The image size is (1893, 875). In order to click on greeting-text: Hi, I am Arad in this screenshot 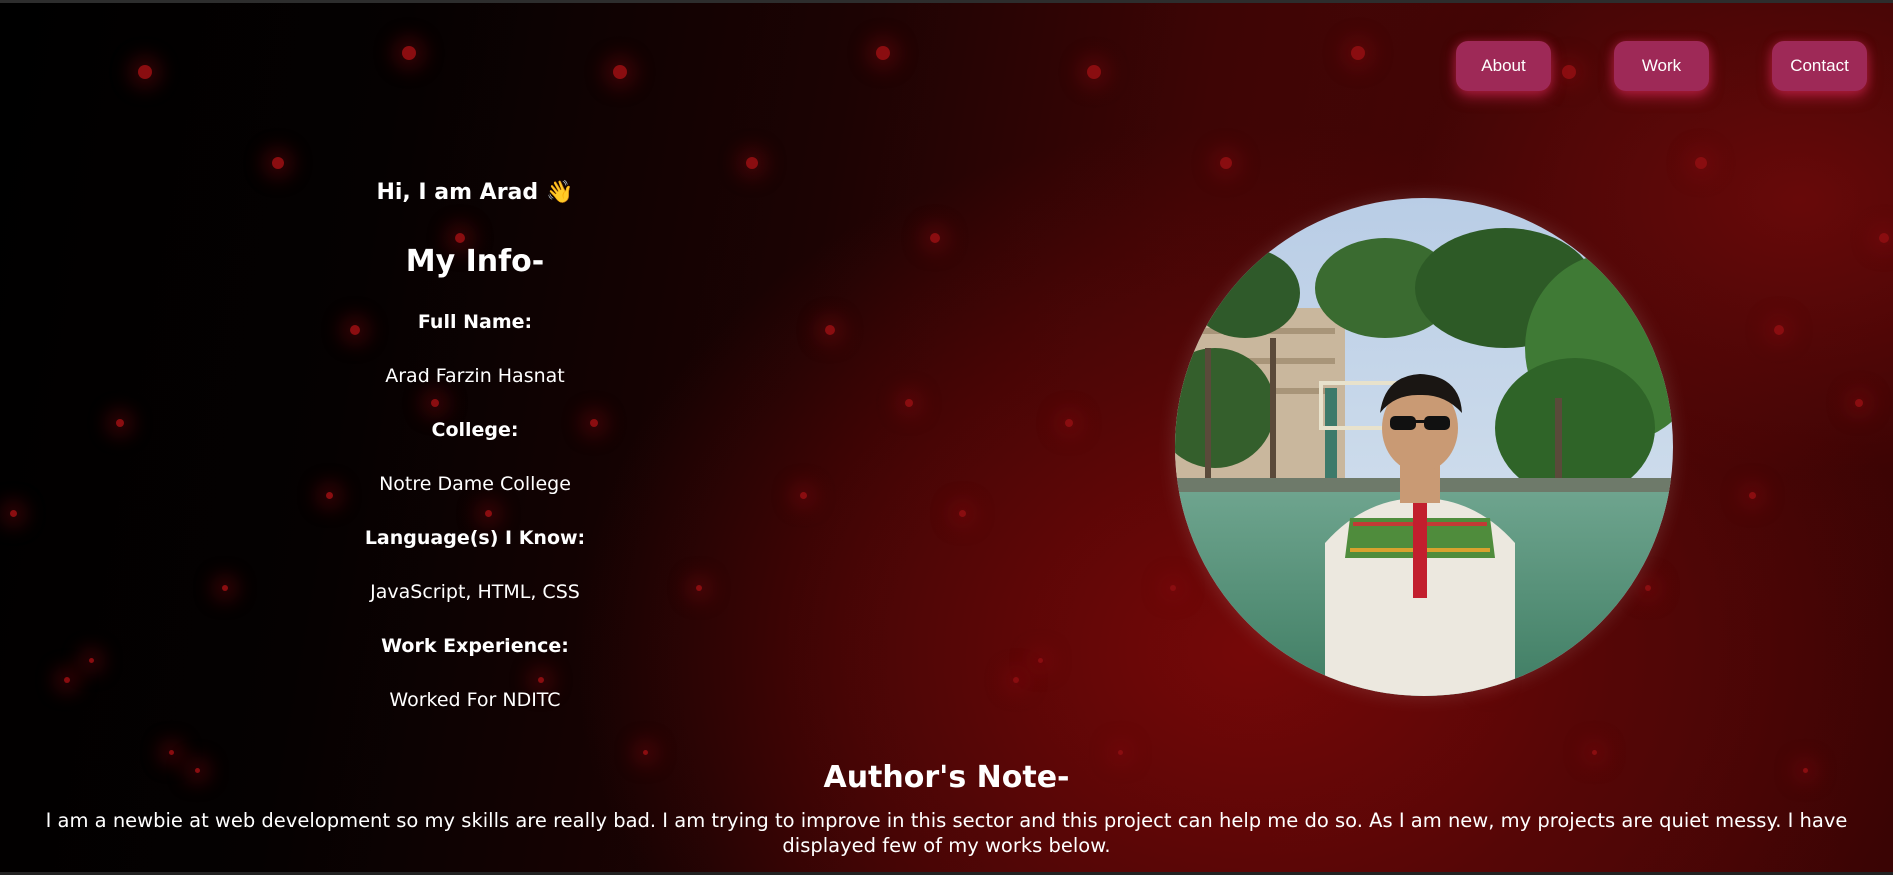, I will do `click(457, 192)`.